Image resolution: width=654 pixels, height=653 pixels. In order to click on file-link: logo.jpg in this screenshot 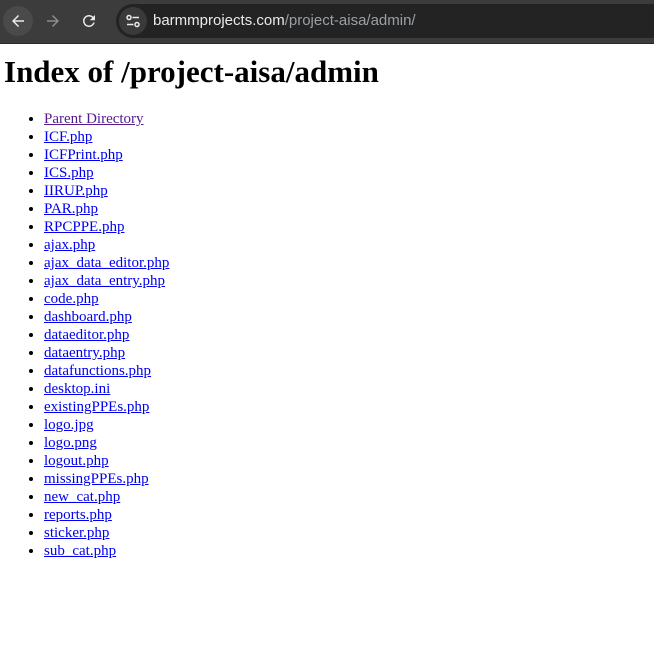, I will do `click(69, 425)`.